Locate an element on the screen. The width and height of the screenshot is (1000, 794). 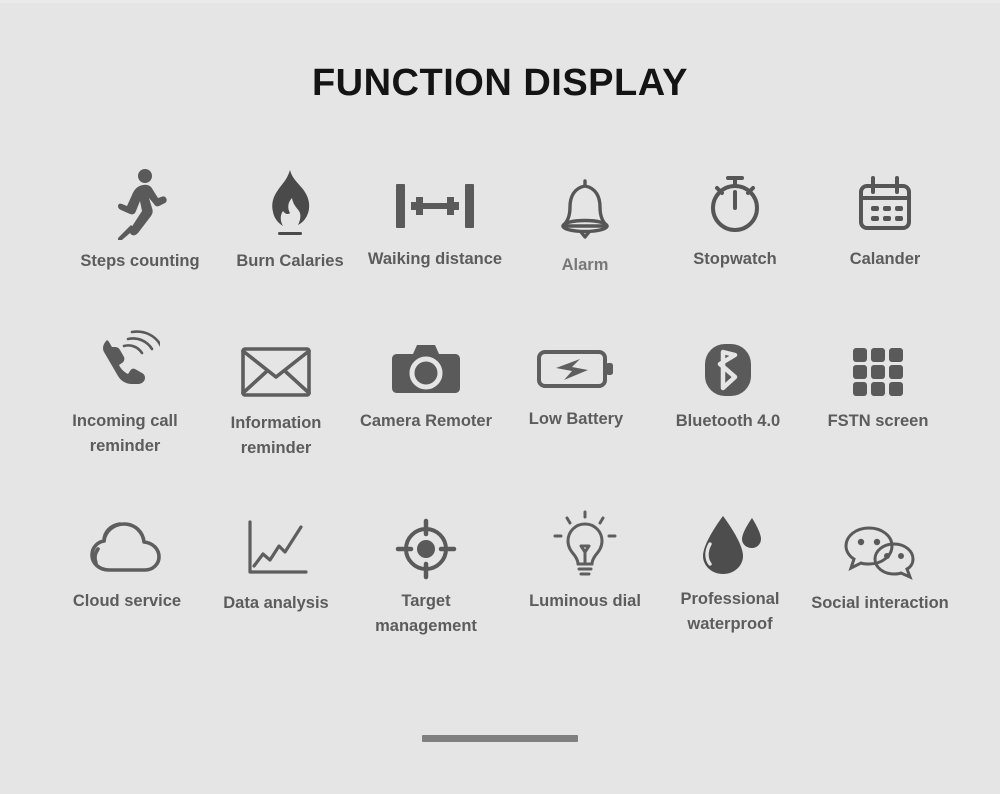
bell-icon is located at coordinates (585, 208).